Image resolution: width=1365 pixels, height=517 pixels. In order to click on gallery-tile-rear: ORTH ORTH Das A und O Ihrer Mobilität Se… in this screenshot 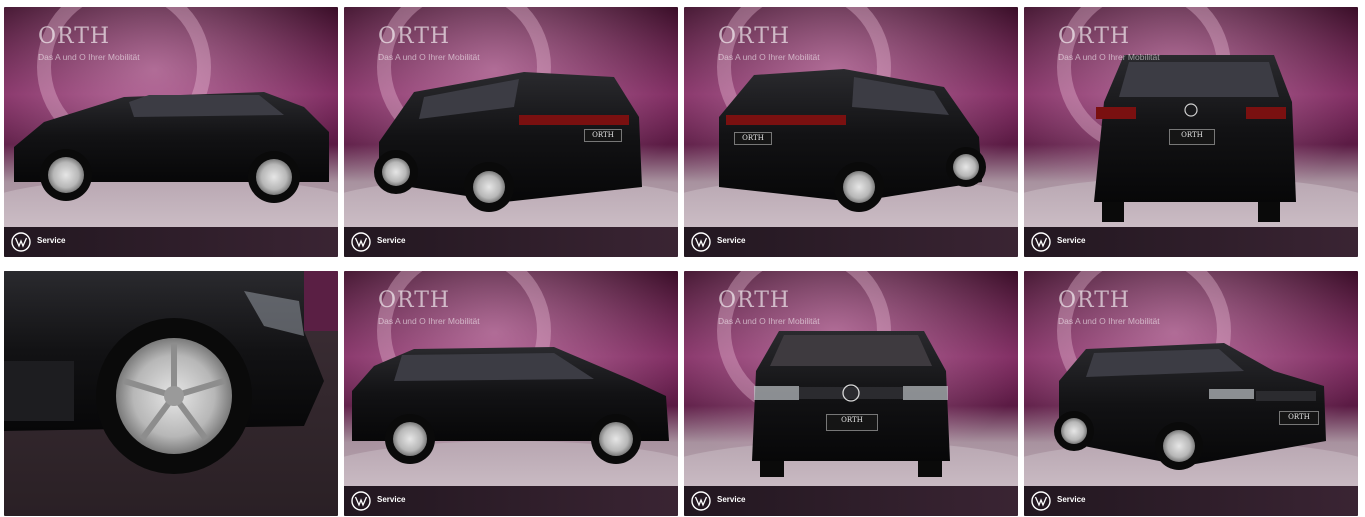, I will do `click(1191, 132)`.